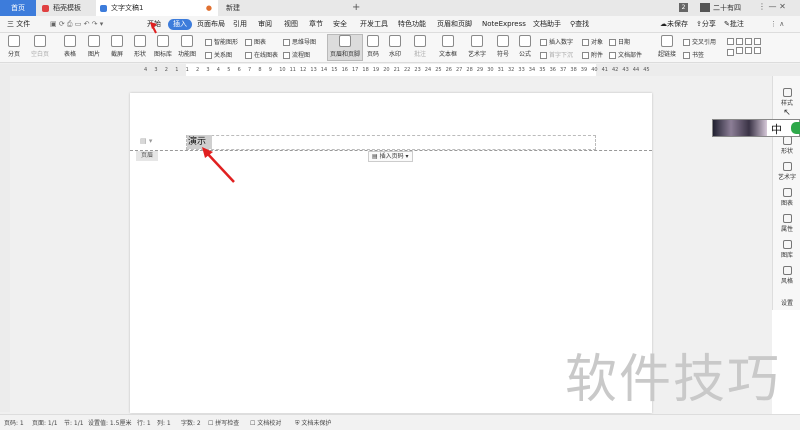 This screenshot has height=430, width=800. What do you see at coordinates (356, 7) in the screenshot?
I see `add-tab-icon: +` at bounding box center [356, 7].